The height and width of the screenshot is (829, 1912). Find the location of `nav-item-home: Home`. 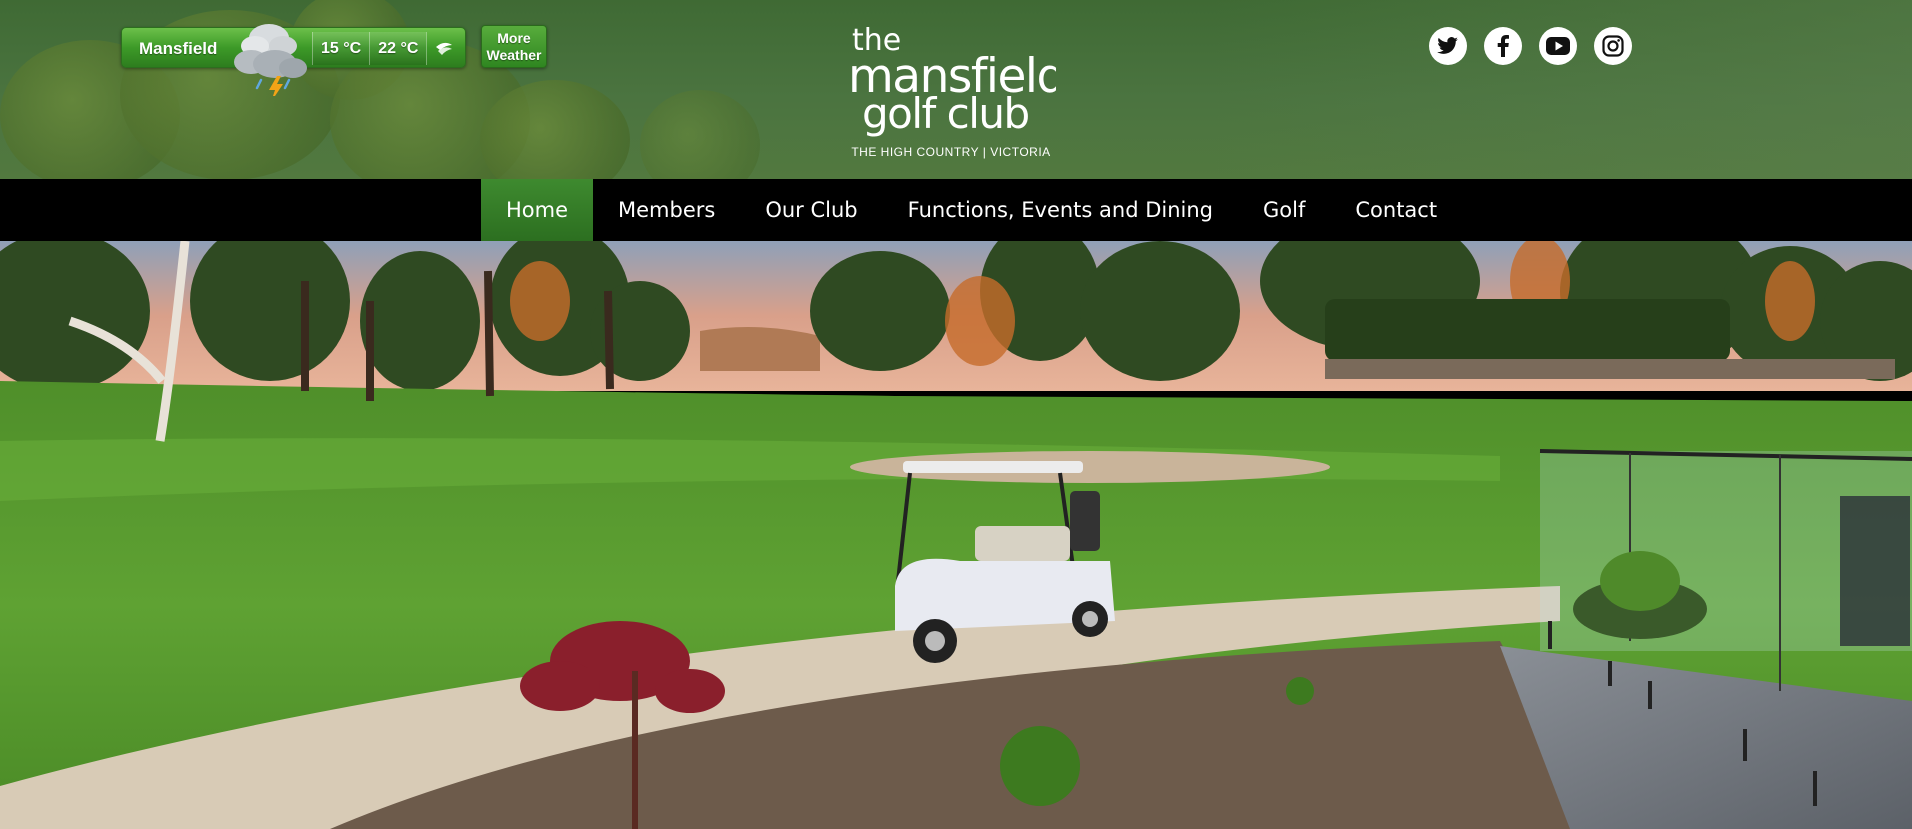

nav-item-home: Home is located at coordinates (537, 210).